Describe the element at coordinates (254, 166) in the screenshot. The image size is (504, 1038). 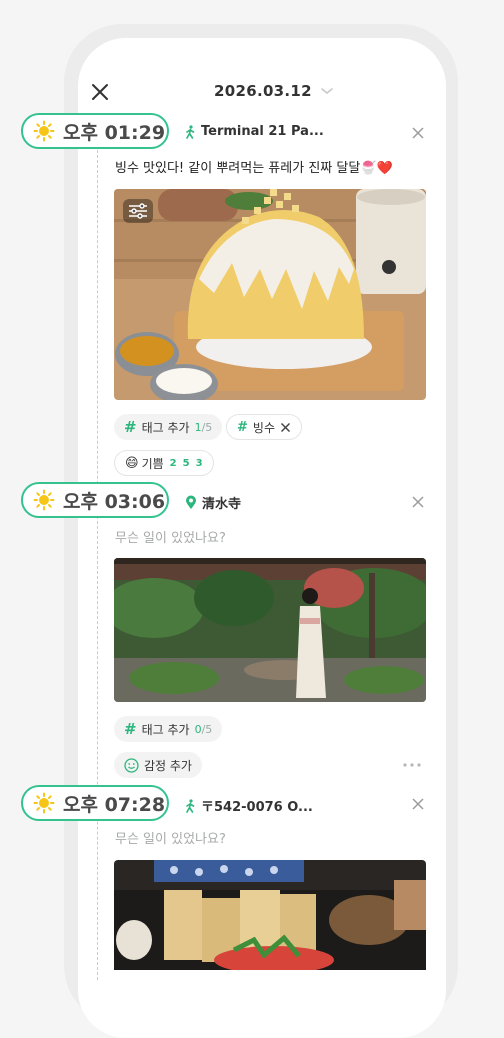
I see `entry-text: 빙수 맛있다! 같이 뿌려먹는 퓨레가 진짜 달달🍧❤️` at that location.